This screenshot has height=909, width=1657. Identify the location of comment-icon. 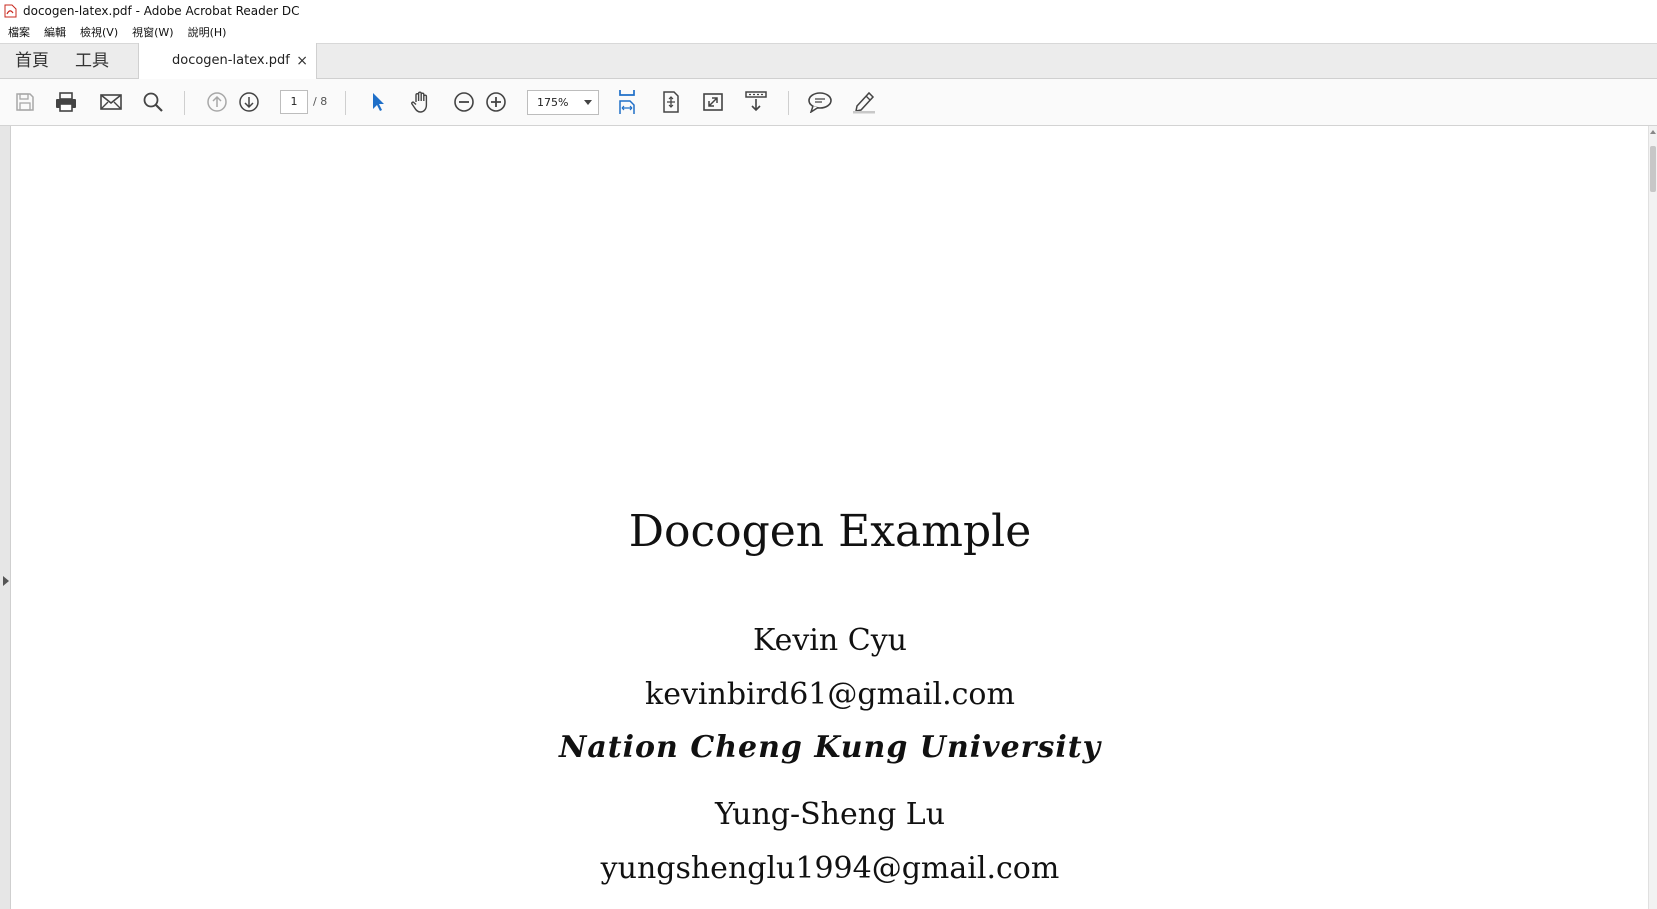
(820, 102).